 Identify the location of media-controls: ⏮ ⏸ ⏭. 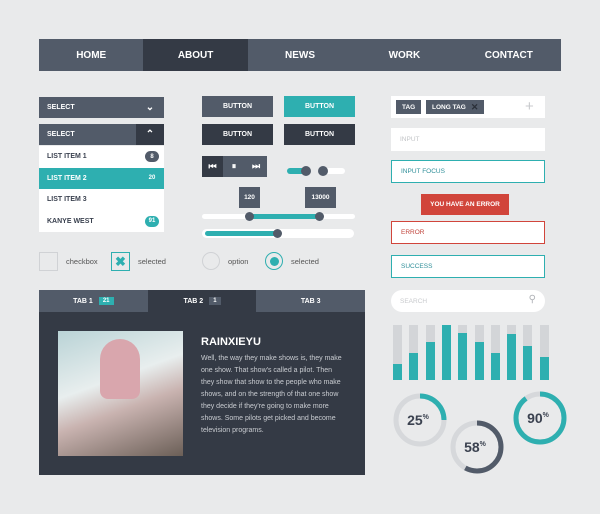
(234, 166).